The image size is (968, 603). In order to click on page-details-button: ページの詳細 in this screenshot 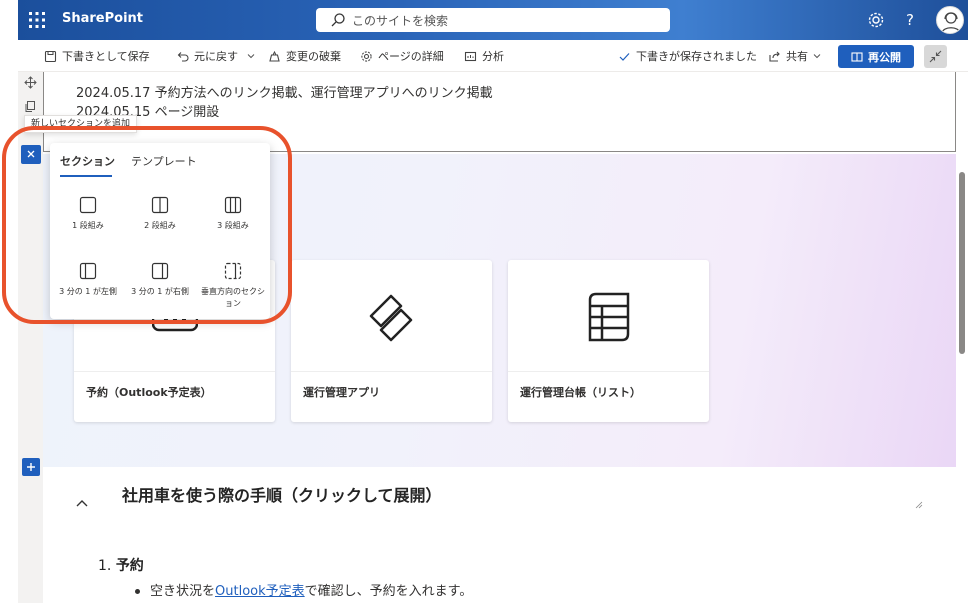, I will do `click(402, 56)`.